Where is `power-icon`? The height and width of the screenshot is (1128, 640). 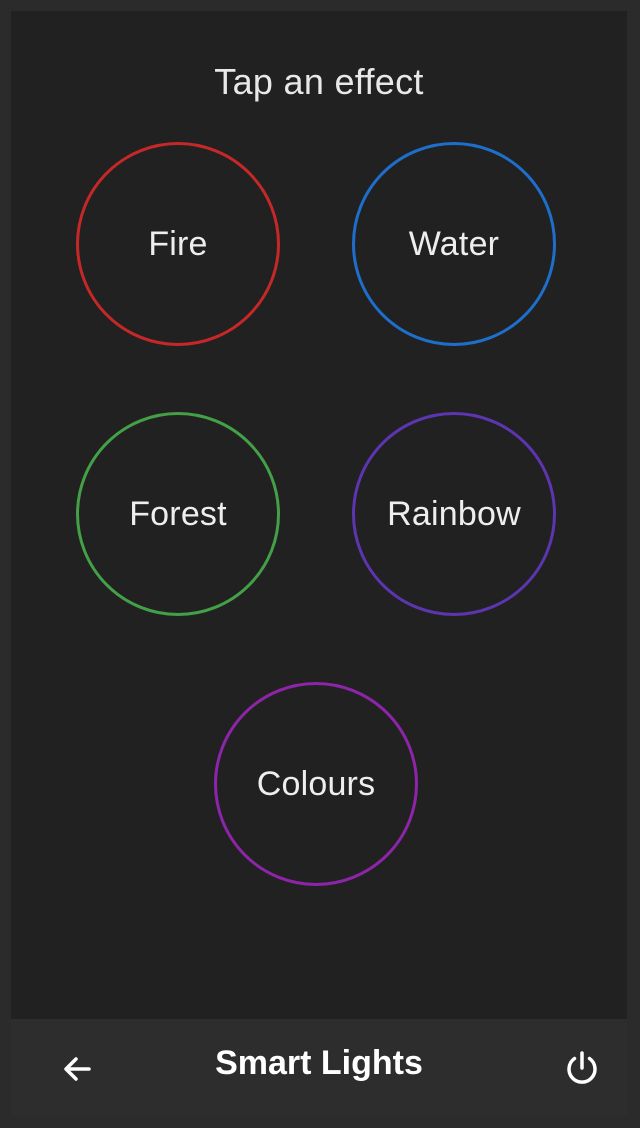
power-icon is located at coordinates (582, 1067).